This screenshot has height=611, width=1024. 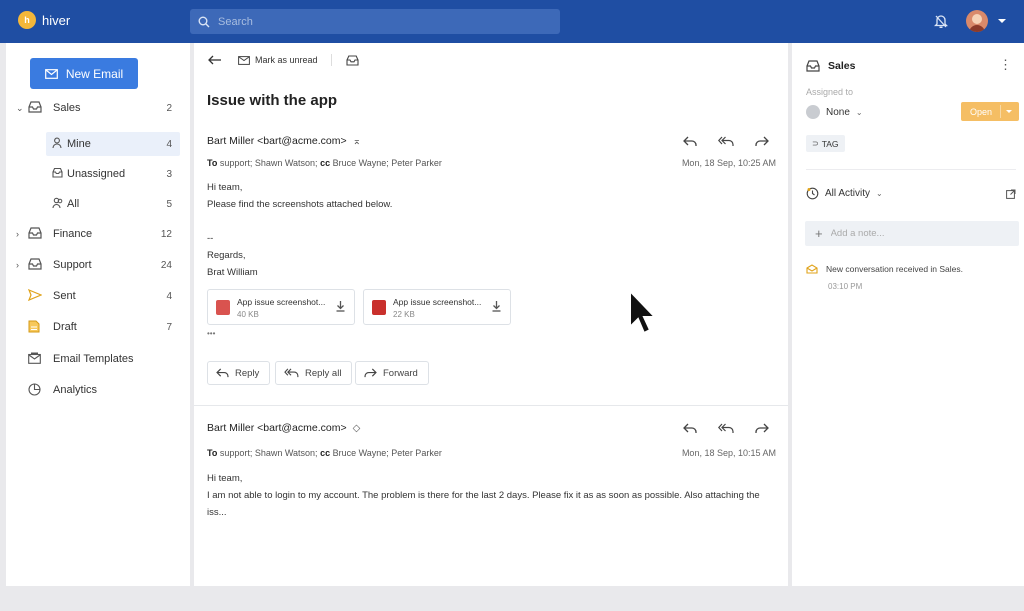 What do you see at coordinates (815, 143) in the screenshot?
I see `tag-icon: ⊃` at bounding box center [815, 143].